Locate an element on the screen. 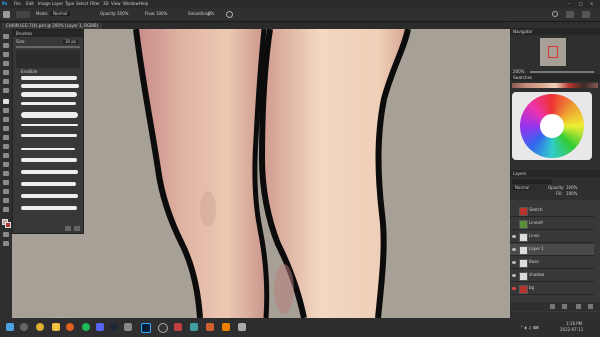 The width and height of the screenshot is (600, 337). screen-mode-icon is located at coordinates (6, 243).